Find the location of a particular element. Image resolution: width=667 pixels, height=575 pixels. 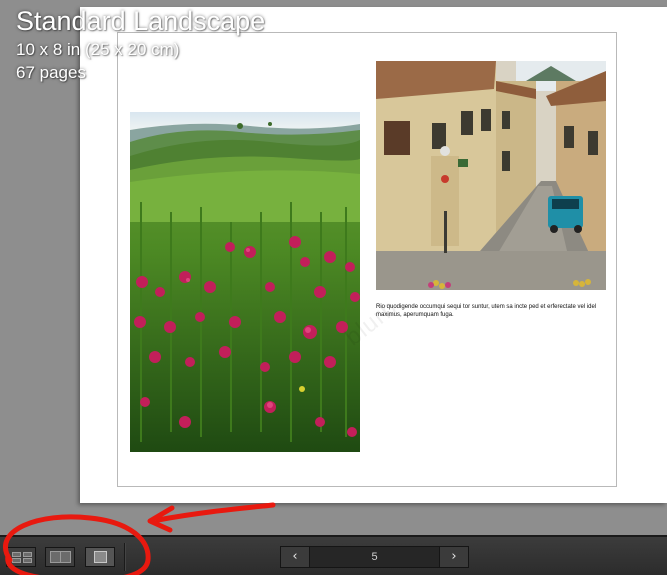

two-page-spread-icon is located at coordinates (60, 557).